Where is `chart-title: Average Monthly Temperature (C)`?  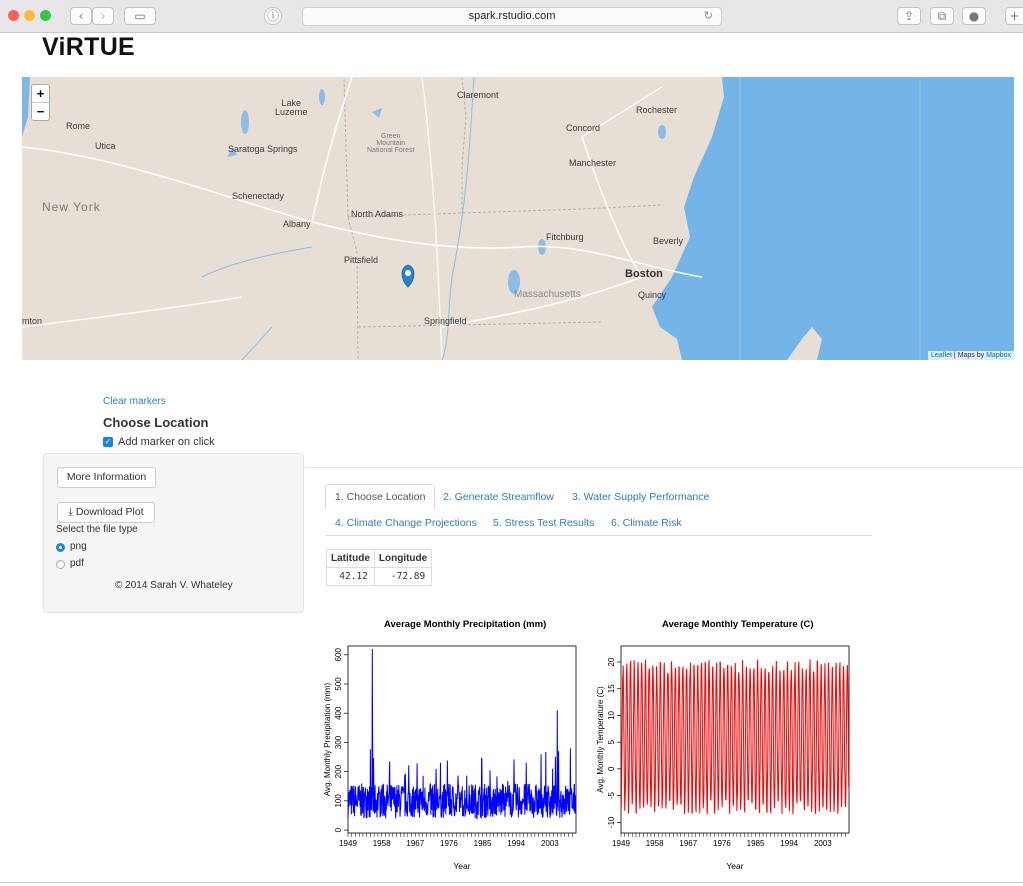
chart-title: Average Monthly Temperature (C) is located at coordinates (738, 624).